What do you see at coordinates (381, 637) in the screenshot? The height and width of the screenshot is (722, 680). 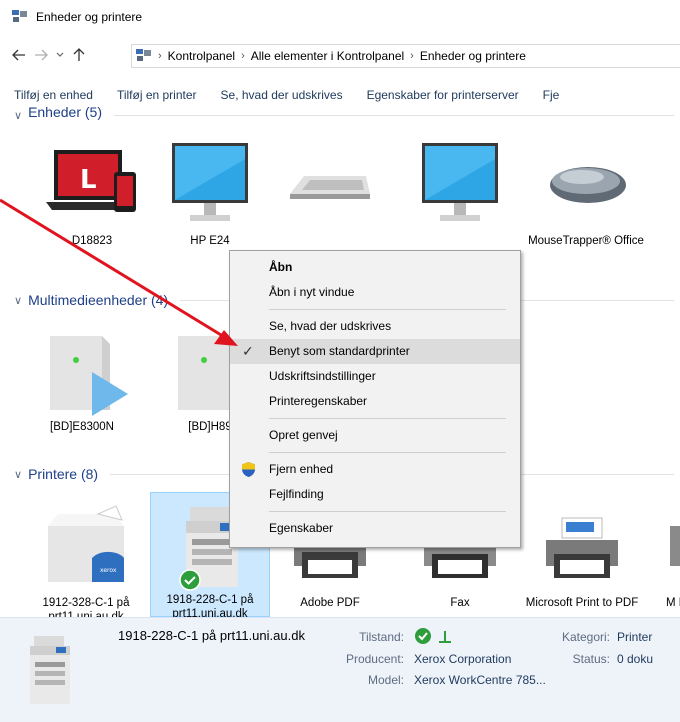 I see `details-state-label: Tilstand:` at bounding box center [381, 637].